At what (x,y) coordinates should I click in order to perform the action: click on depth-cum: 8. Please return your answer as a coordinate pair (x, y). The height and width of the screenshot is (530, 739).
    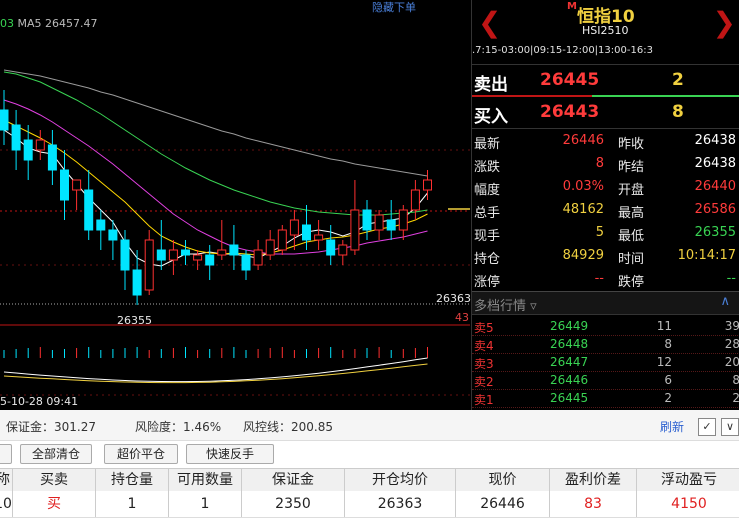
    Looking at the image, I should click on (735, 380).